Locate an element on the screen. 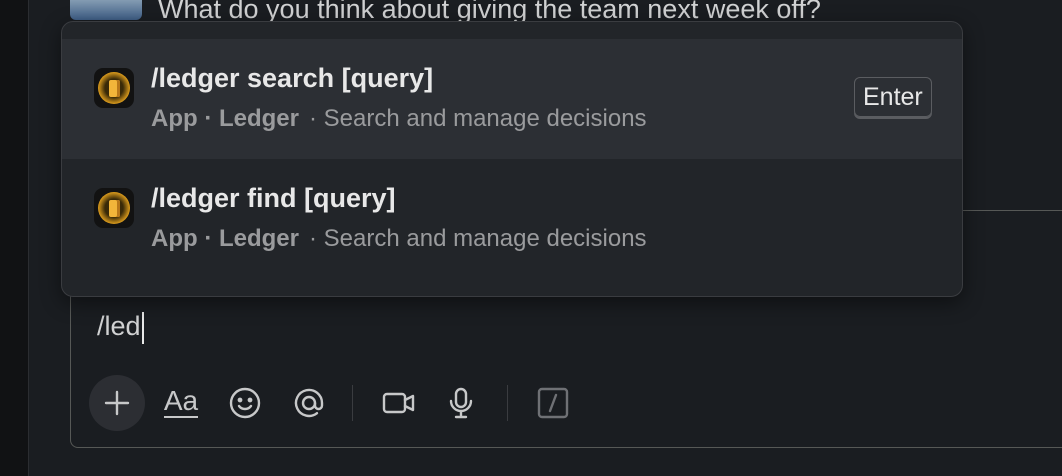 Image resolution: width=1062 pixels, height=476 pixels. avatar is located at coordinates (106, 10).